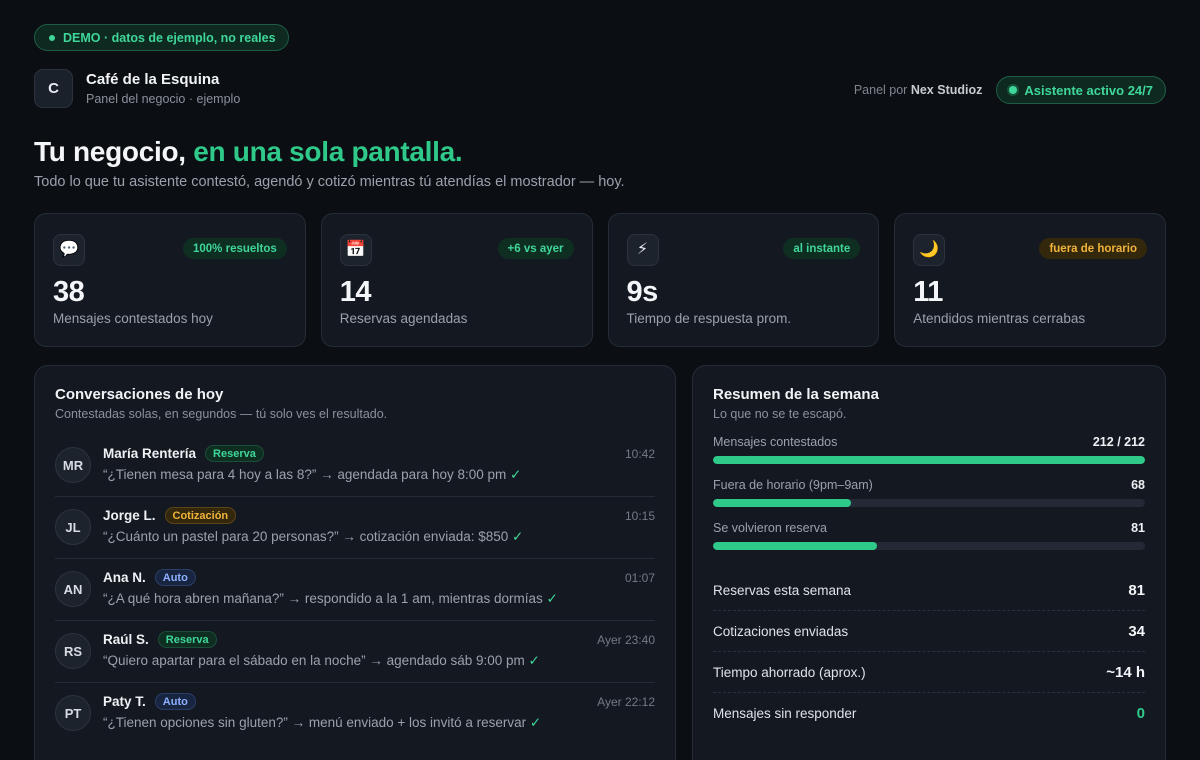 This screenshot has height=760, width=1200. Describe the element at coordinates (793, 485) in the screenshot. I see `progress-label: Fuera de horario (9pm–9am)` at that location.